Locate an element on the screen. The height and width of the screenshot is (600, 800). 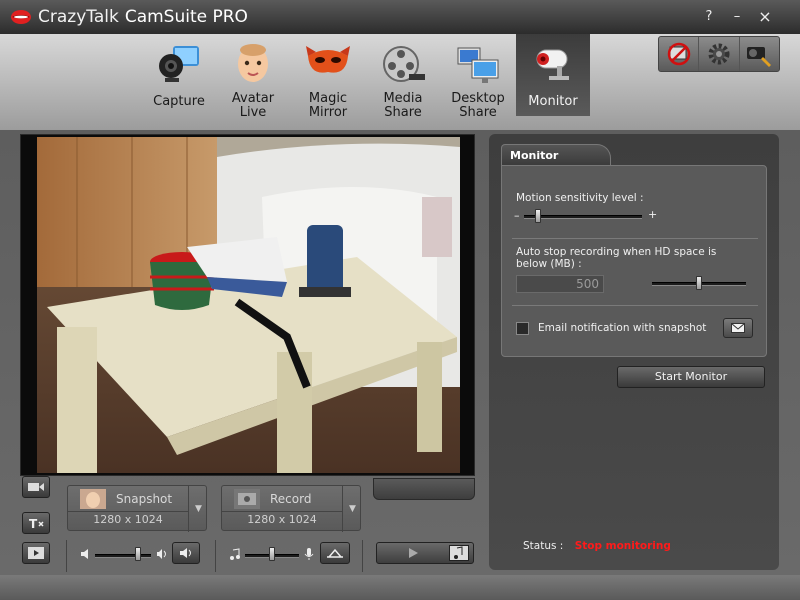
webcam-icon is located at coordinates (179, 64).